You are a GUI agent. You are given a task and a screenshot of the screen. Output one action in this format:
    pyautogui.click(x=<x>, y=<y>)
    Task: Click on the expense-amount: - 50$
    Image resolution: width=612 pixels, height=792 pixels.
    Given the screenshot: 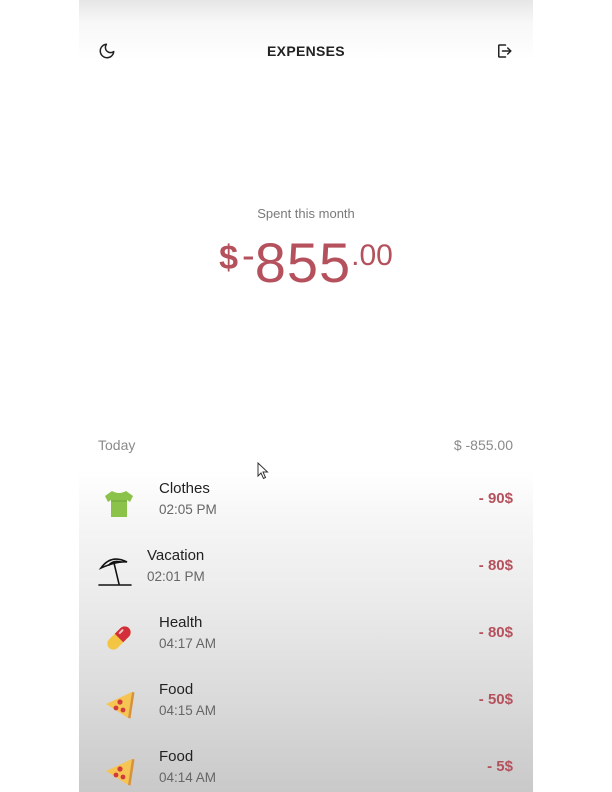 What is the action you would take?
    pyautogui.click(x=495, y=699)
    